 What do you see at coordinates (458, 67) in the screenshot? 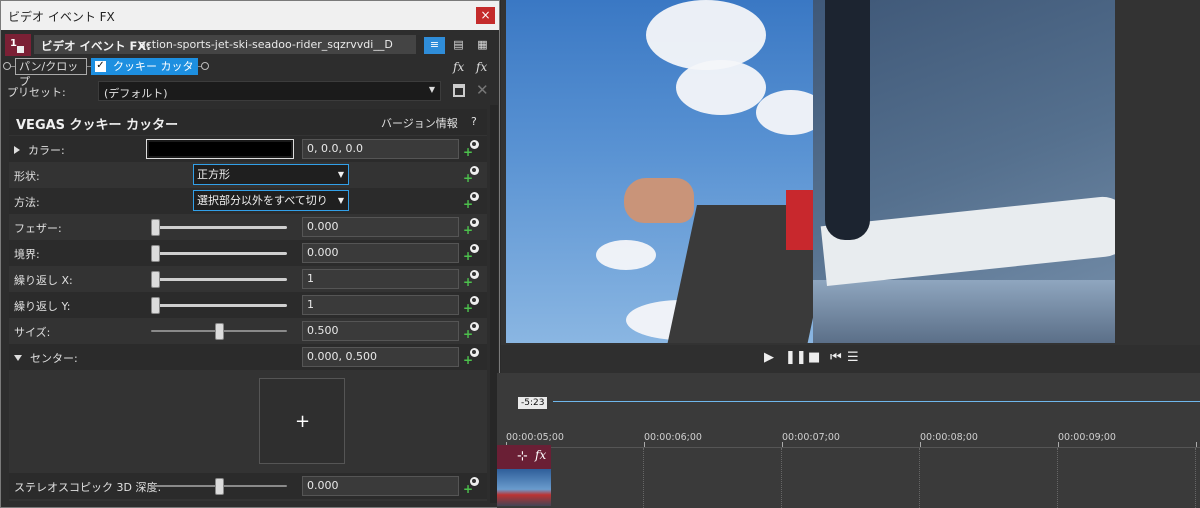
I see `plugin-chooser-icon: fx` at bounding box center [458, 67].